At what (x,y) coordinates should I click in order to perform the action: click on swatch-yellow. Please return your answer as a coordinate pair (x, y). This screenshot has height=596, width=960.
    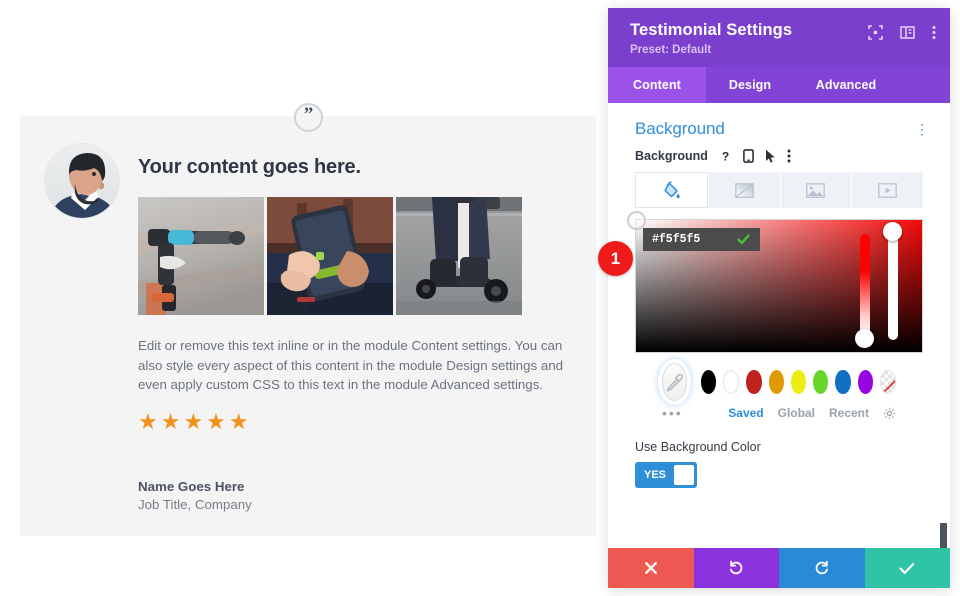
    Looking at the image, I should click on (798, 382).